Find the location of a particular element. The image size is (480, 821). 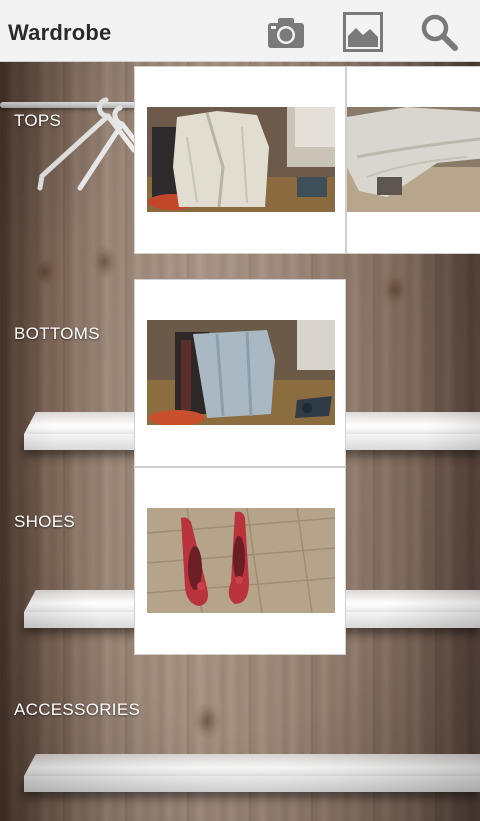

category-label-bottoms: BOTTOMS is located at coordinates (57, 334).